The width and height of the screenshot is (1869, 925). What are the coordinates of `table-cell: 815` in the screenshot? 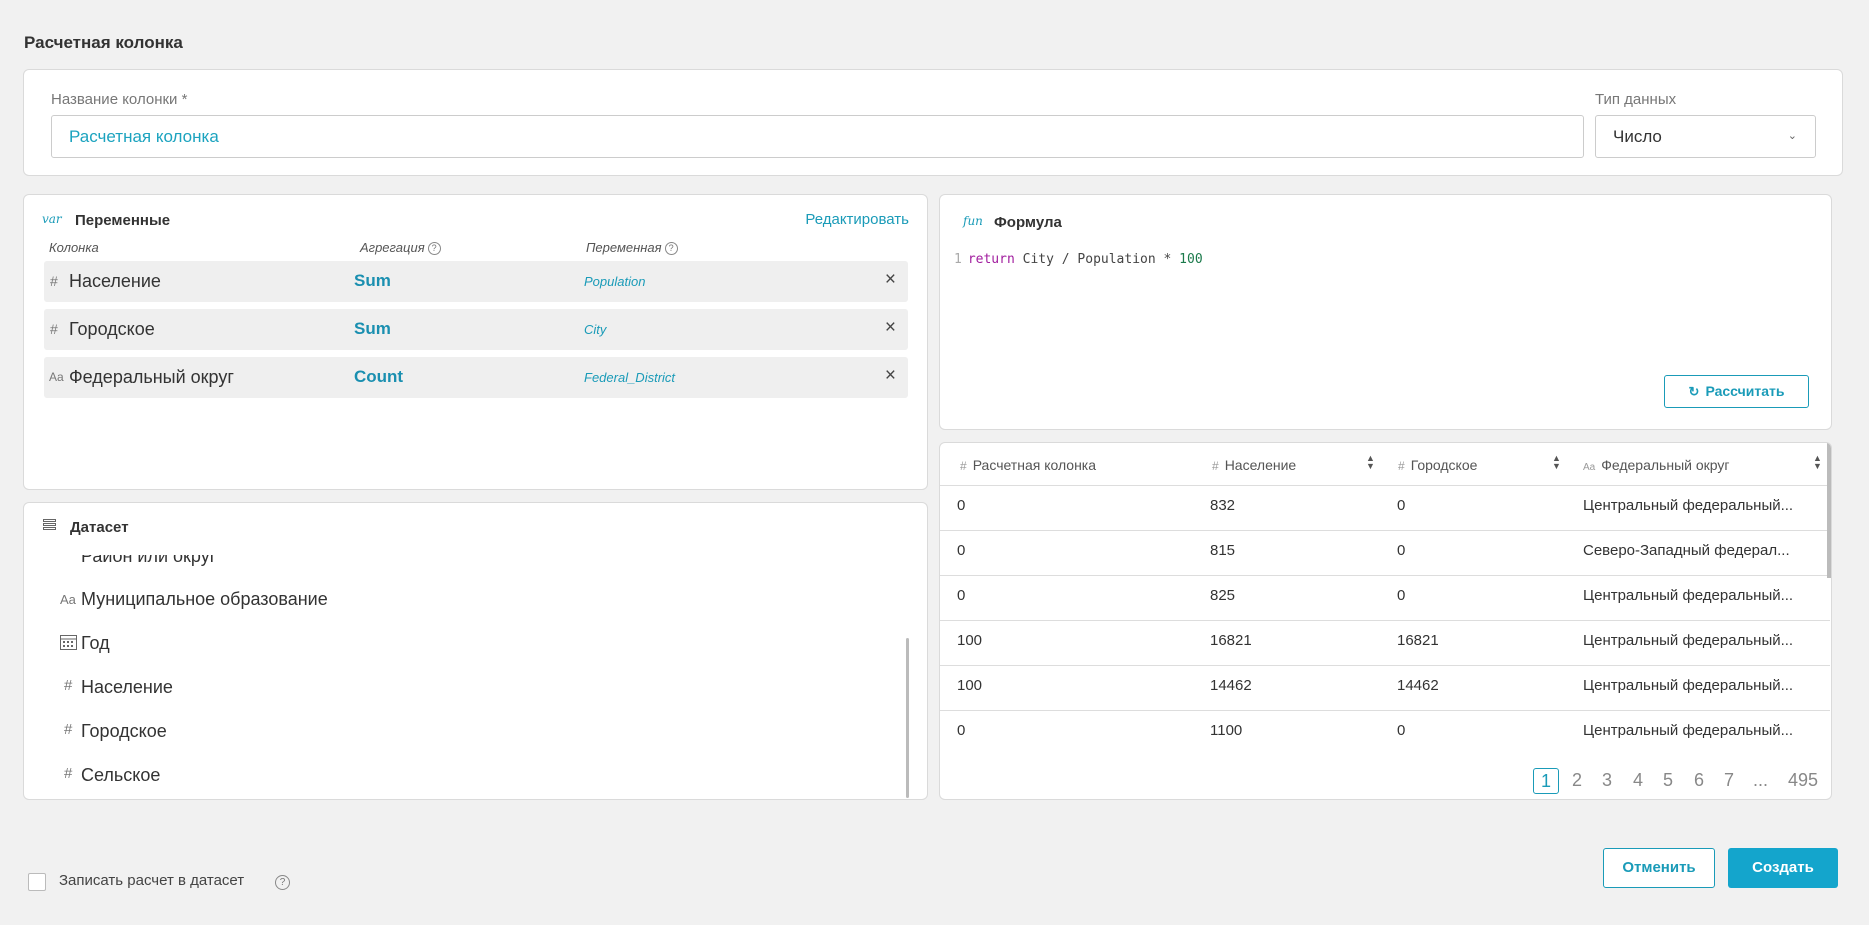 It's located at (1223, 550).